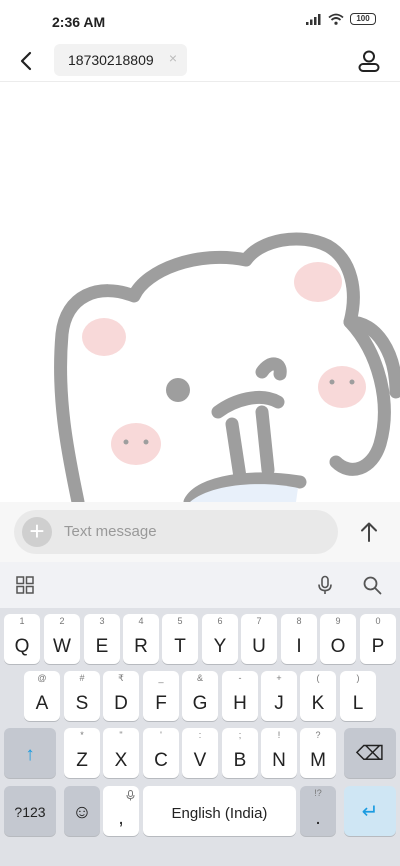 The width and height of the screenshot is (400, 866). What do you see at coordinates (240, 678) in the screenshot?
I see `key-hint: -` at bounding box center [240, 678].